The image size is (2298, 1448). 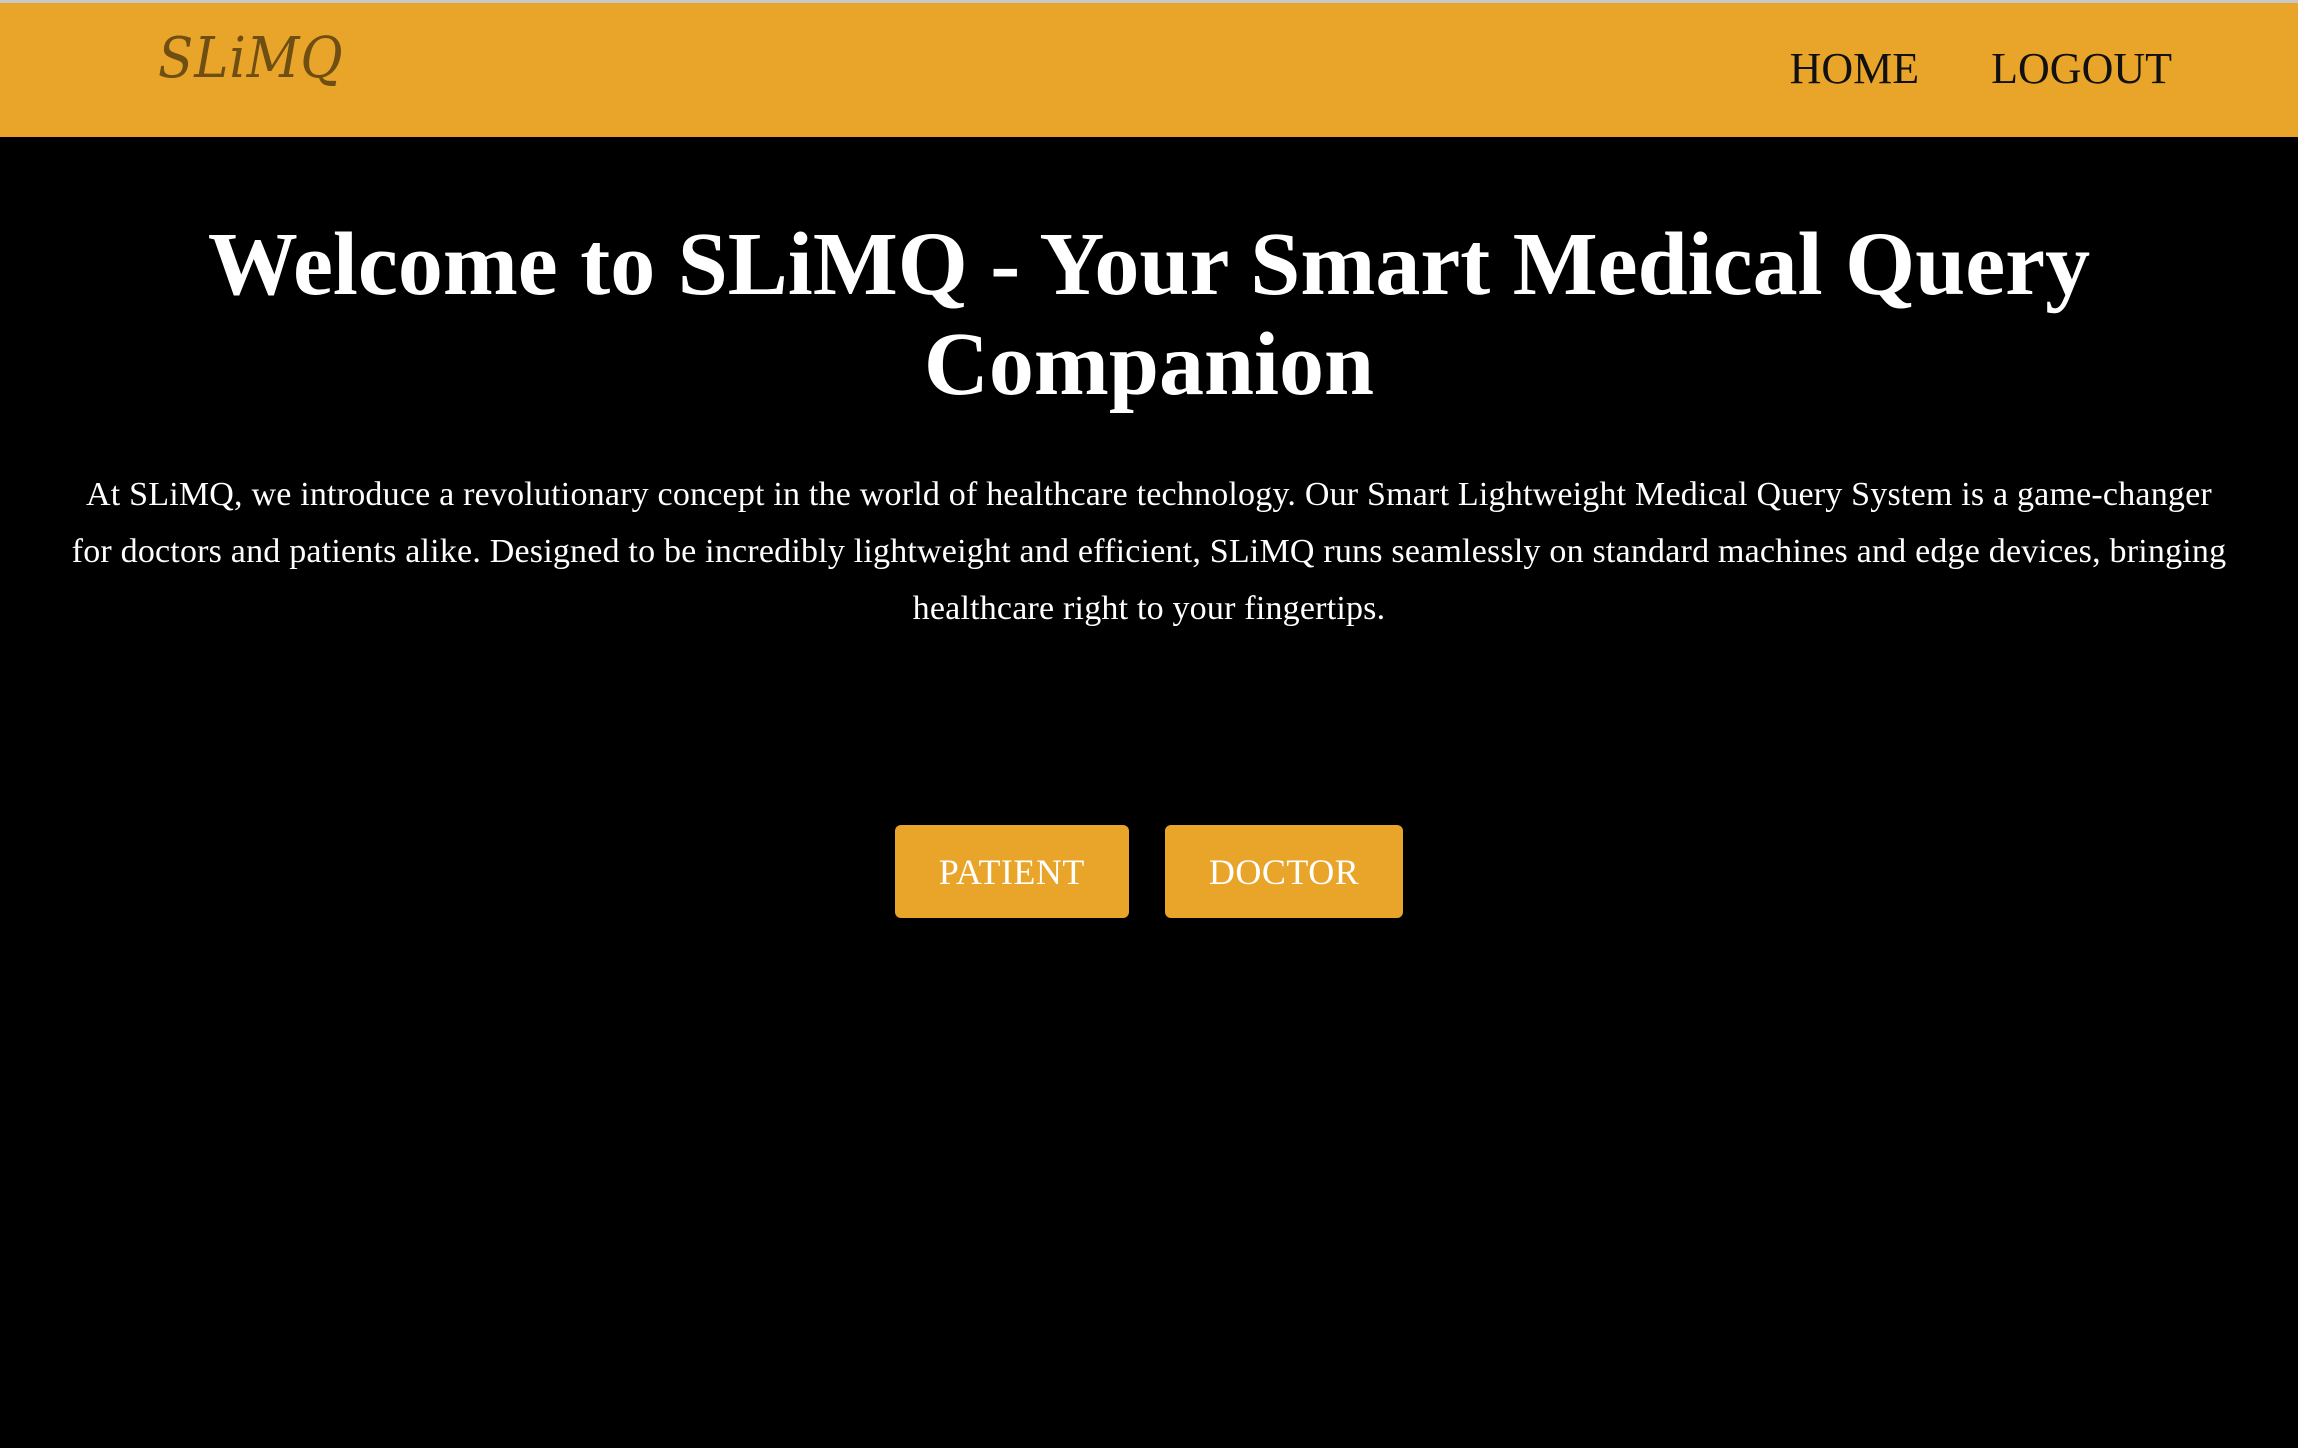 I want to click on role-buttons: PATIENT DOCTOR, so click(x=1149, y=871).